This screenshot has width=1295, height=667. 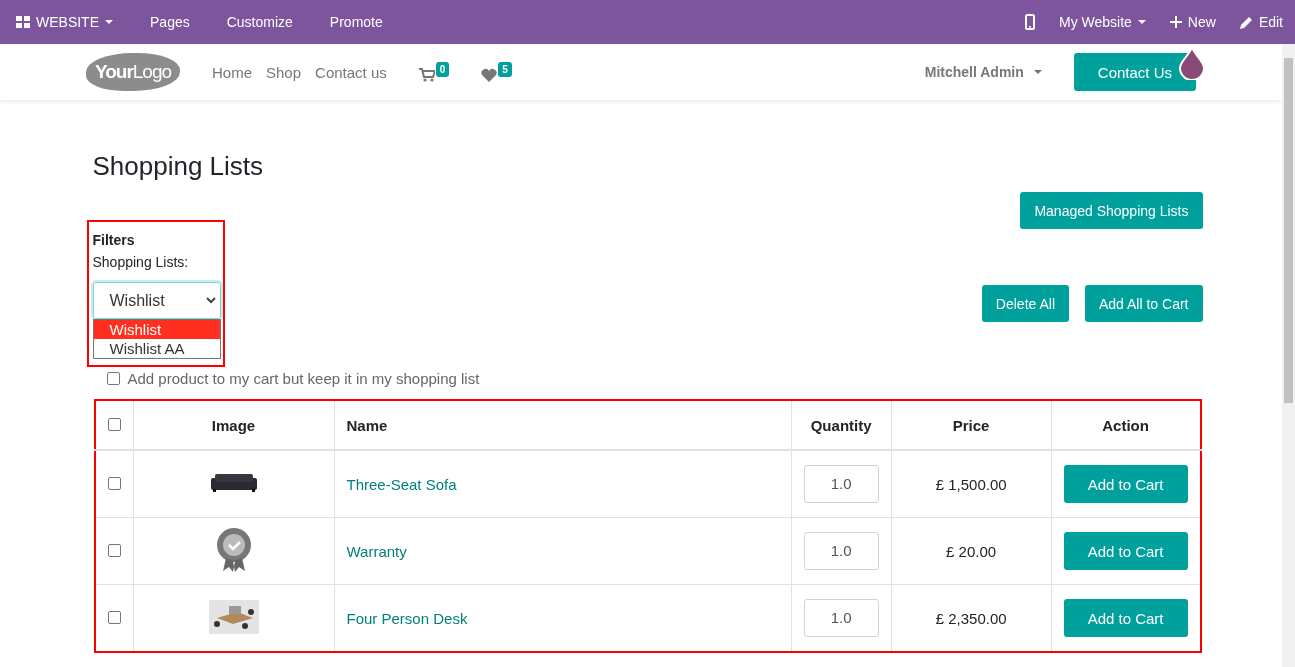 I want to click on filter-label: Shopping Lists:, so click(x=141, y=262).